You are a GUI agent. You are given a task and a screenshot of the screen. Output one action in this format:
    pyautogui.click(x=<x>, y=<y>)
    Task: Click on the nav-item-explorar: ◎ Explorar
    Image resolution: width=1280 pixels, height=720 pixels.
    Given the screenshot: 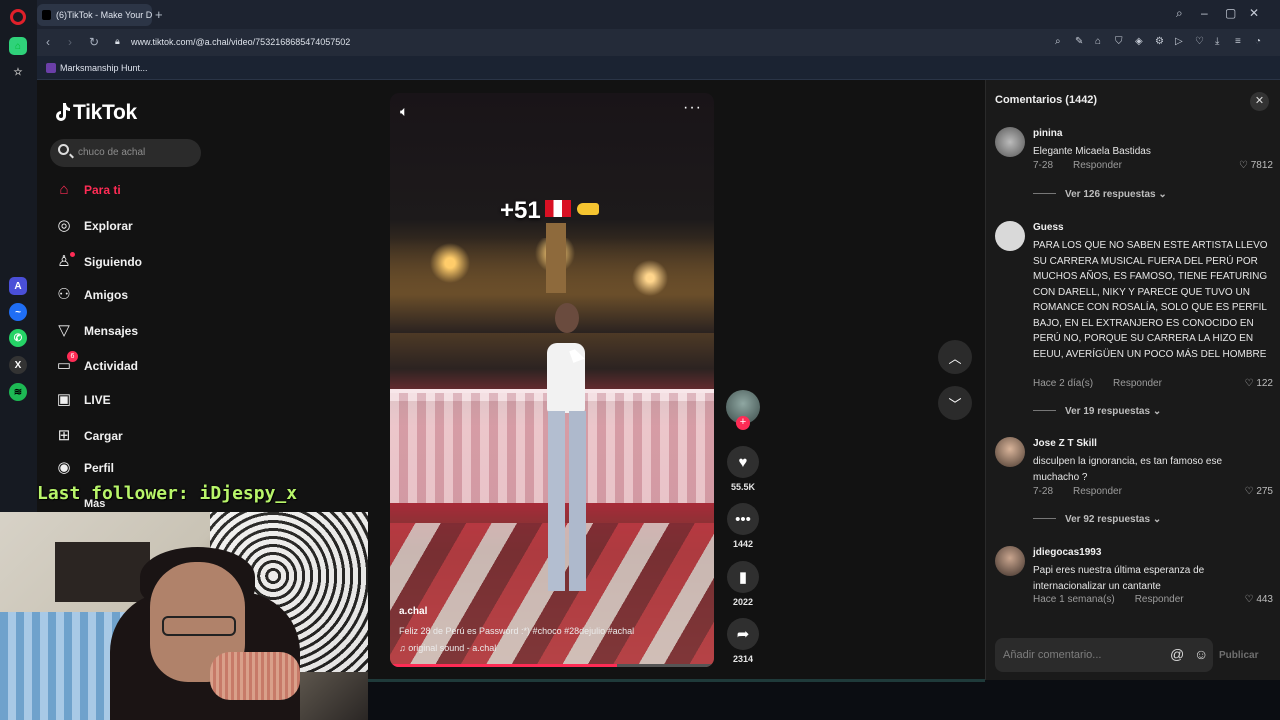 What is the action you would take?
    pyautogui.click(x=155, y=226)
    